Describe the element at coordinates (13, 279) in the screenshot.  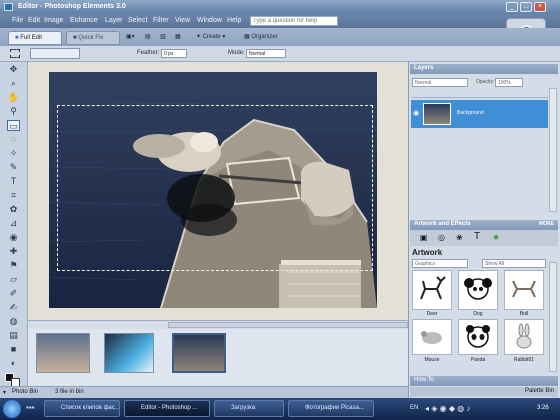
I see `eraser-tool-icon: ▱` at that location.